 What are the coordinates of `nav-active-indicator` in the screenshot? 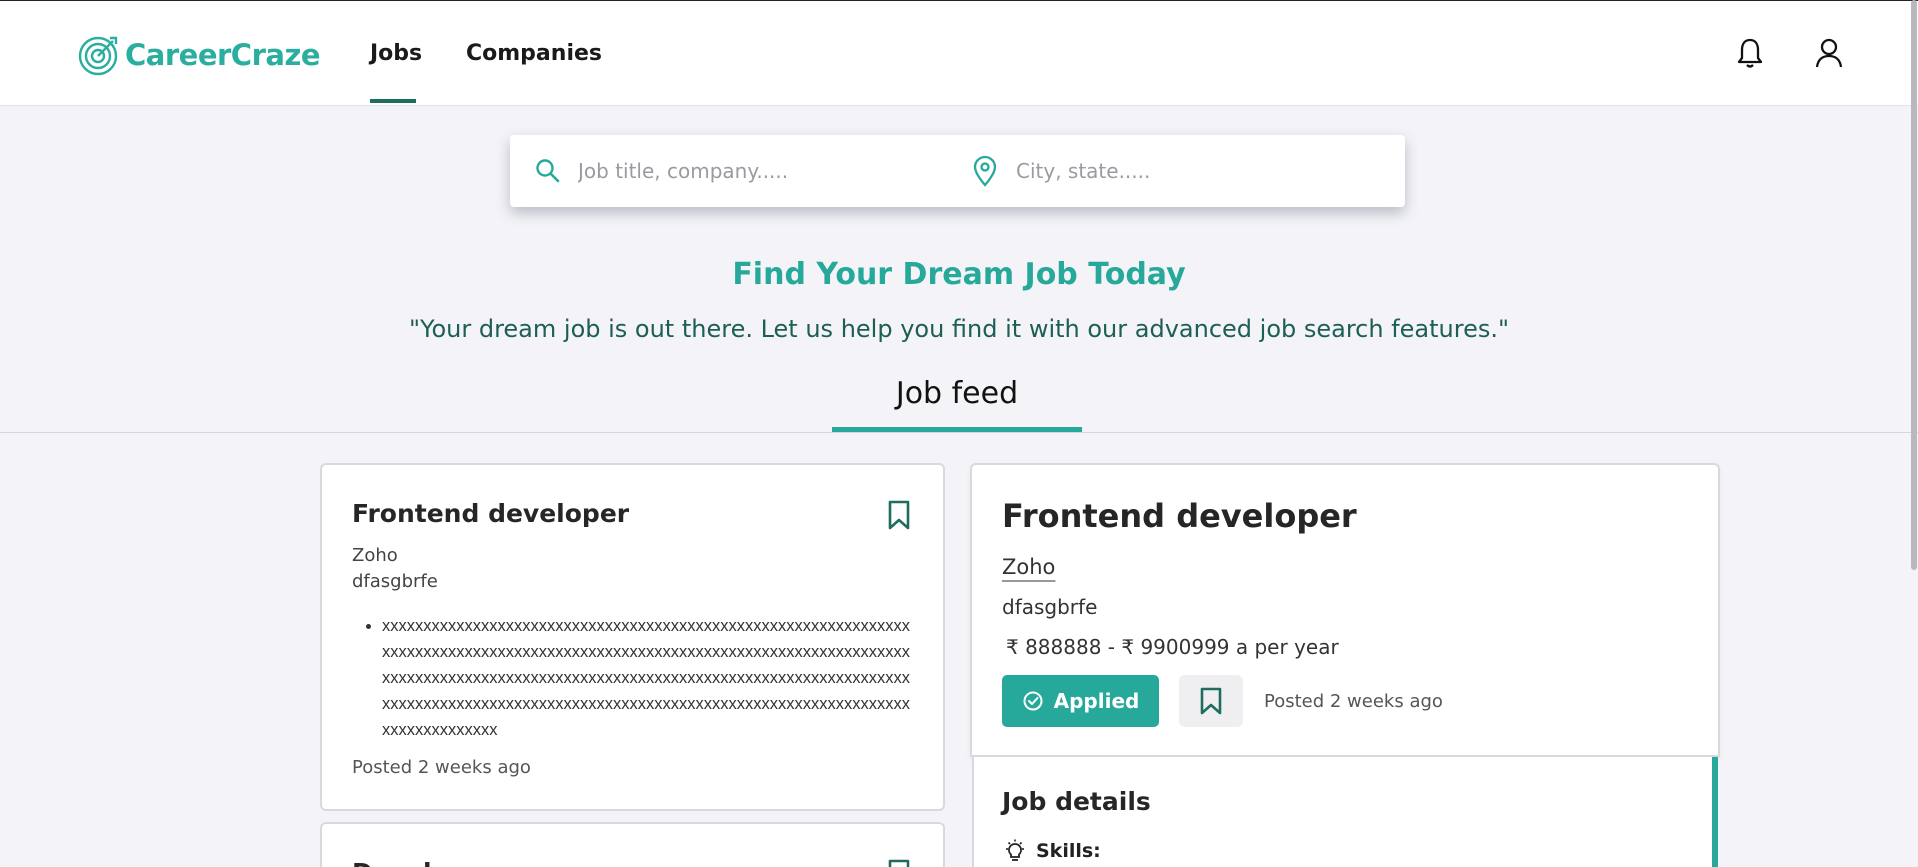 It's located at (393, 101).